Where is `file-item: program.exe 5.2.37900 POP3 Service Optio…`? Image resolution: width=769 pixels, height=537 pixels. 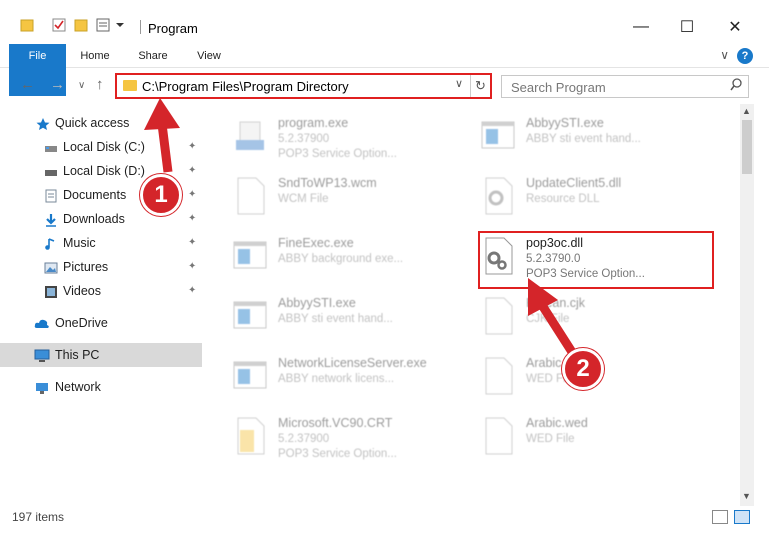
file-item: program.exe 5.2.37900 POP3 Service Optio… is located at coordinates (352, 138).